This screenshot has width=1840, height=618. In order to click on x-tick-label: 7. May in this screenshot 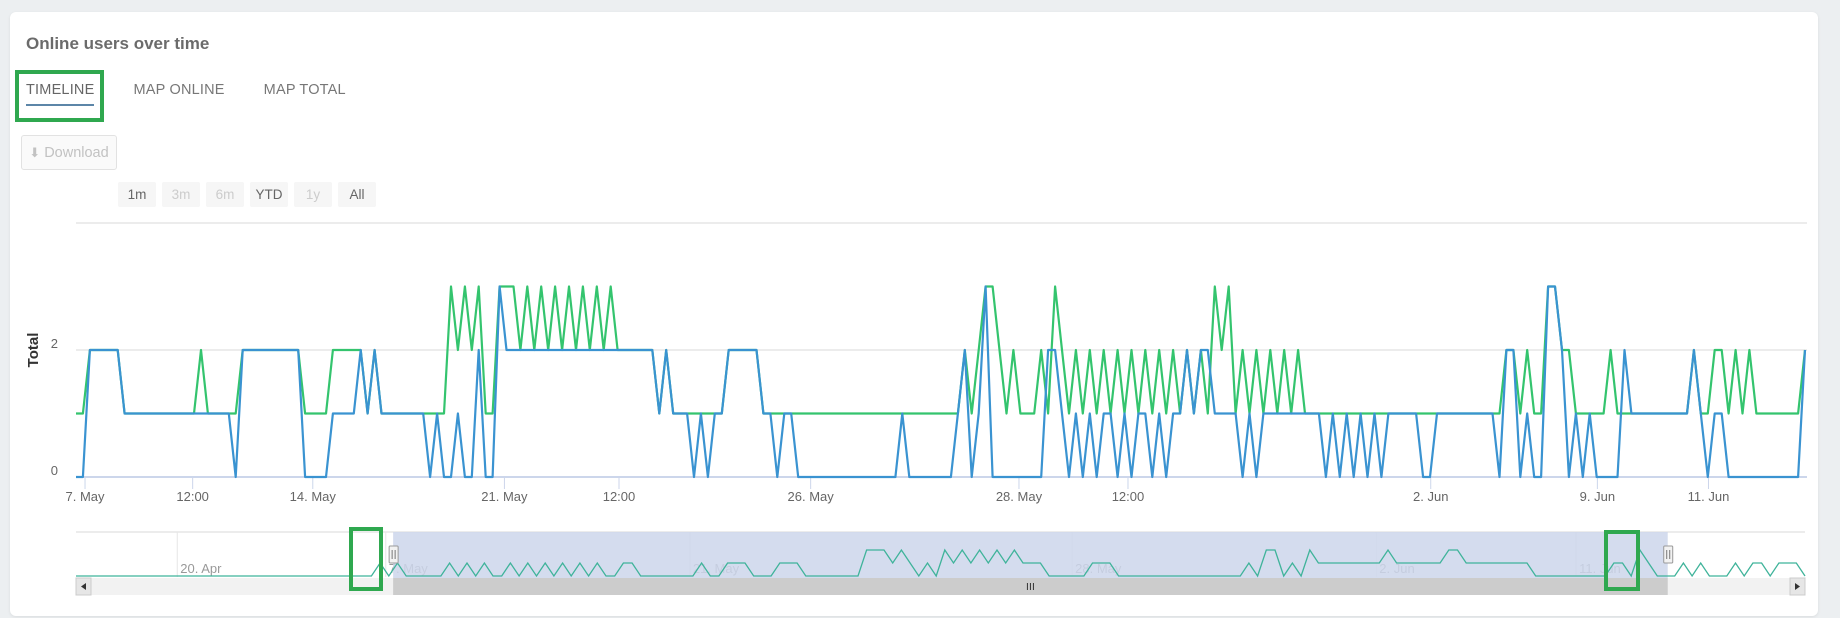, I will do `click(86, 496)`.